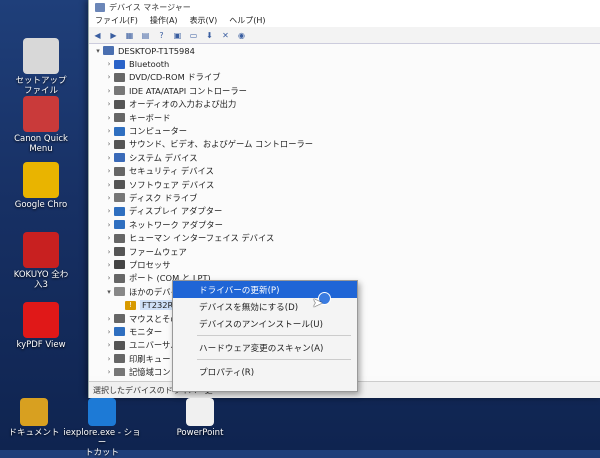  What do you see at coordinates (41, 144) in the screenshot?
I see `desktop-shortcut-label: Canon Quick Menu` at bounding box center [41, 144].